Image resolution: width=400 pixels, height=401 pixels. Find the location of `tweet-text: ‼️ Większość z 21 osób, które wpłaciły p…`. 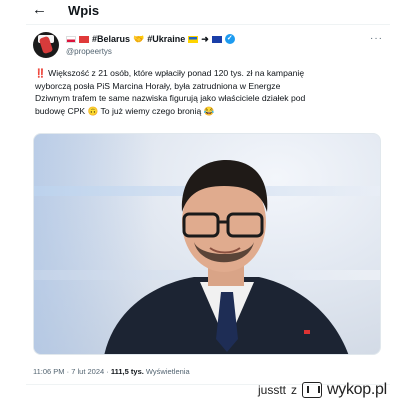

tweet-text: ‼️ Większość z 21 osób, które wpłaciły p… is located at coordinates (210, 92).